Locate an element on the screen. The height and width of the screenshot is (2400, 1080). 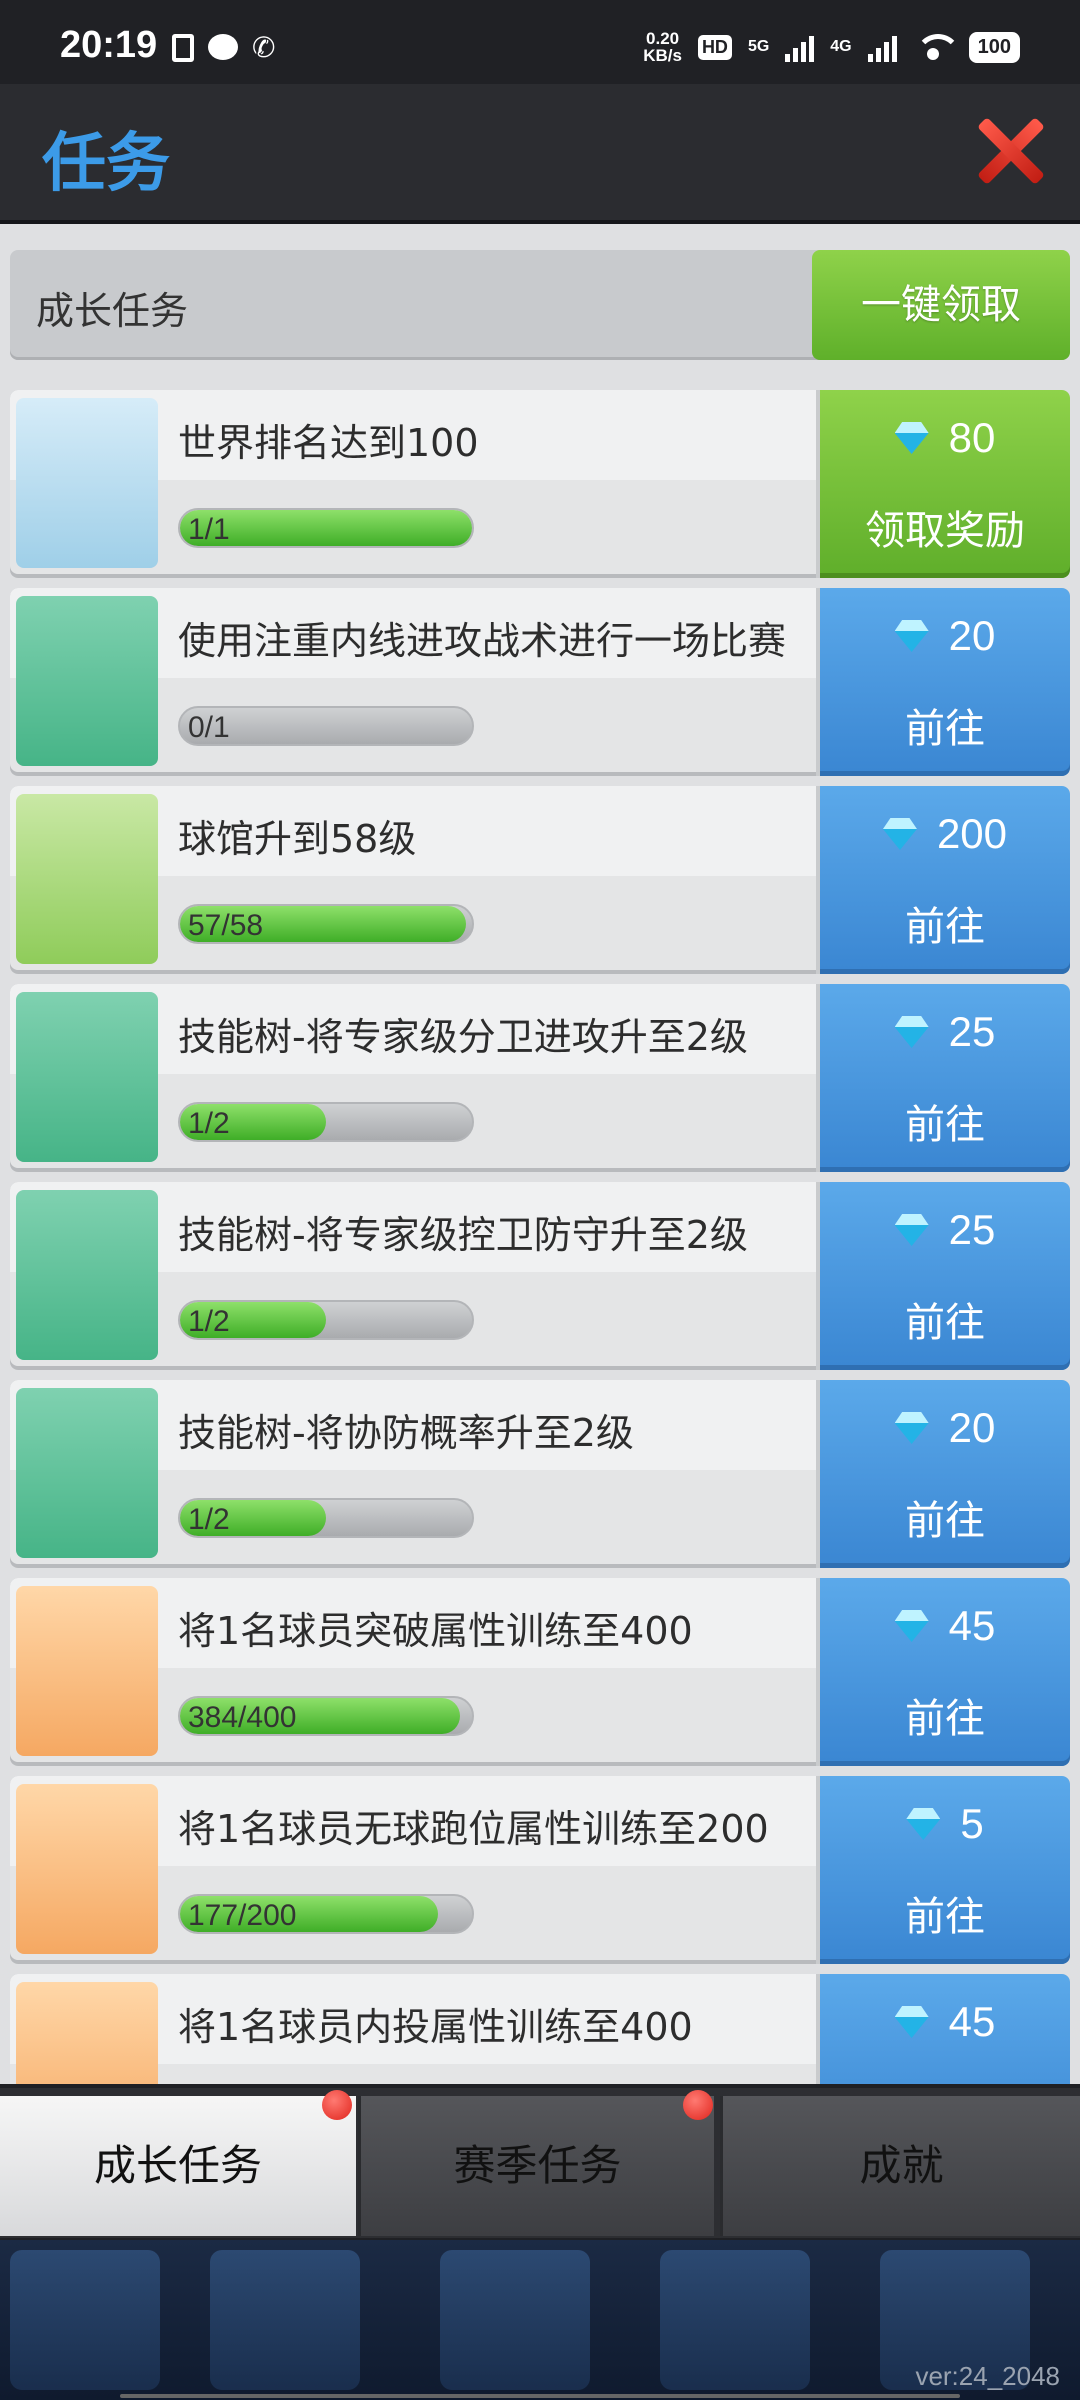
progress-text: 177/200 is located at coordinates (242, 1915).